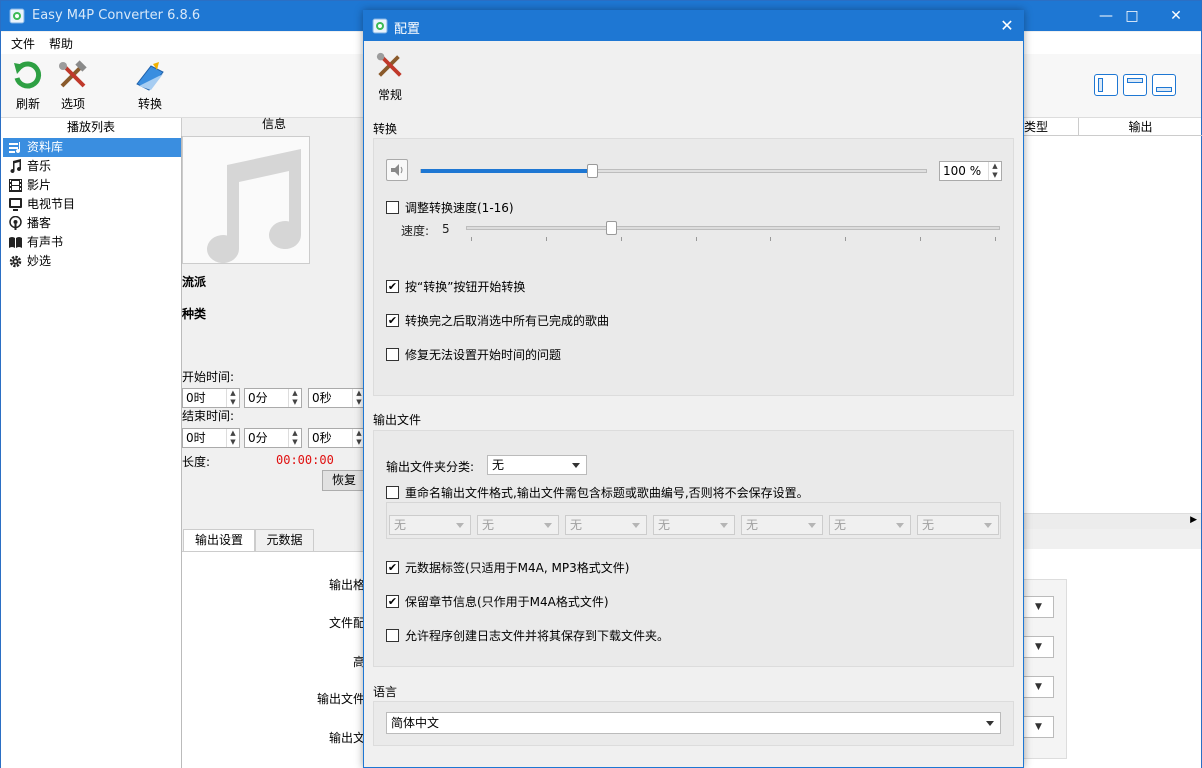  I want to click on fix-start-time-checkbox: 修复无法设置开始时间的问题, so click(473, 355).